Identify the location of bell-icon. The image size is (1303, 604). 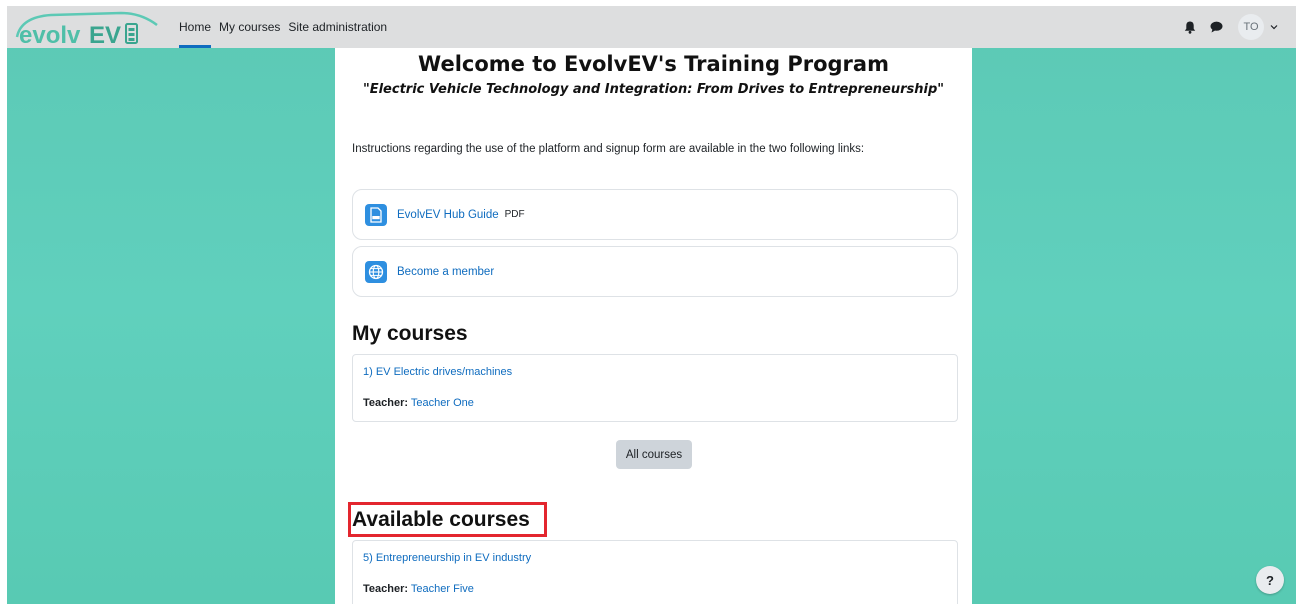
(1190, 27).